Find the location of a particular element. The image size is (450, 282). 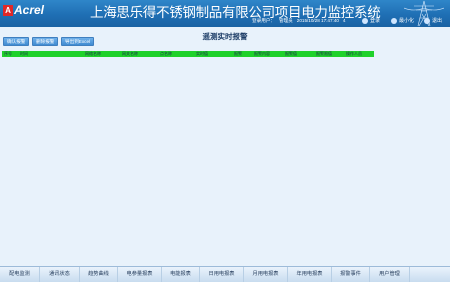

tab-electric-report: 电参量报表 is located at coordinates (140, 274).